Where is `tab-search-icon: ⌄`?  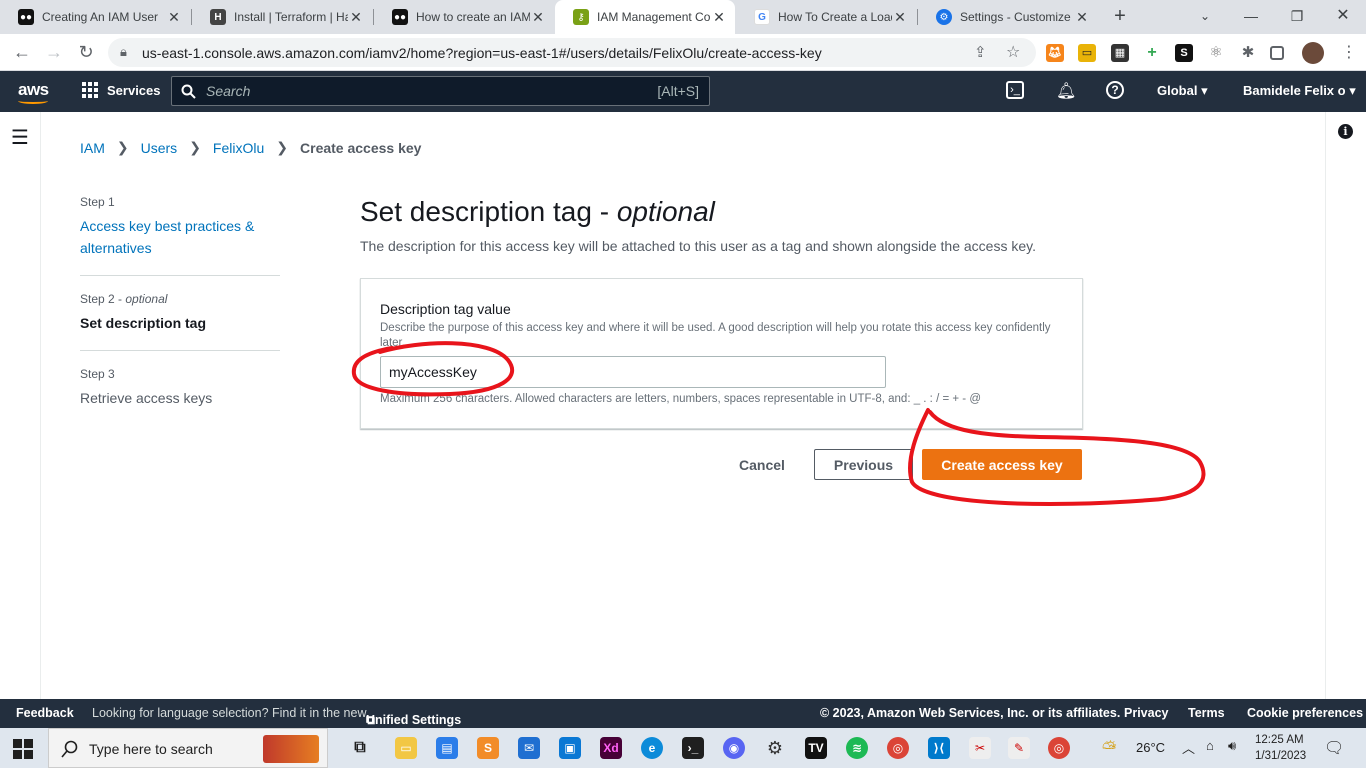 tab-search-icon: ⌄ is located at coordinates (1205, 17).